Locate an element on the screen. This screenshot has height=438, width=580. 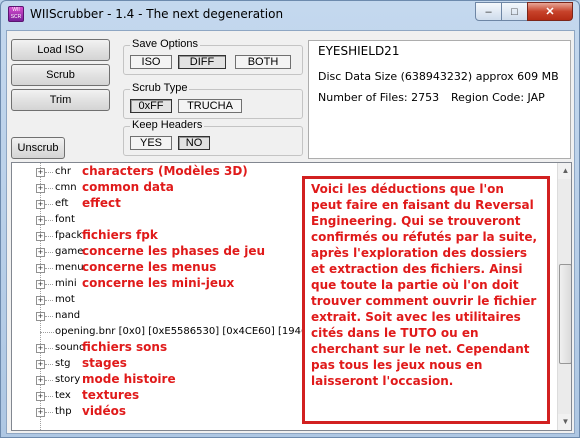
tree-annotation: common data is located at coordinates (128, 187).